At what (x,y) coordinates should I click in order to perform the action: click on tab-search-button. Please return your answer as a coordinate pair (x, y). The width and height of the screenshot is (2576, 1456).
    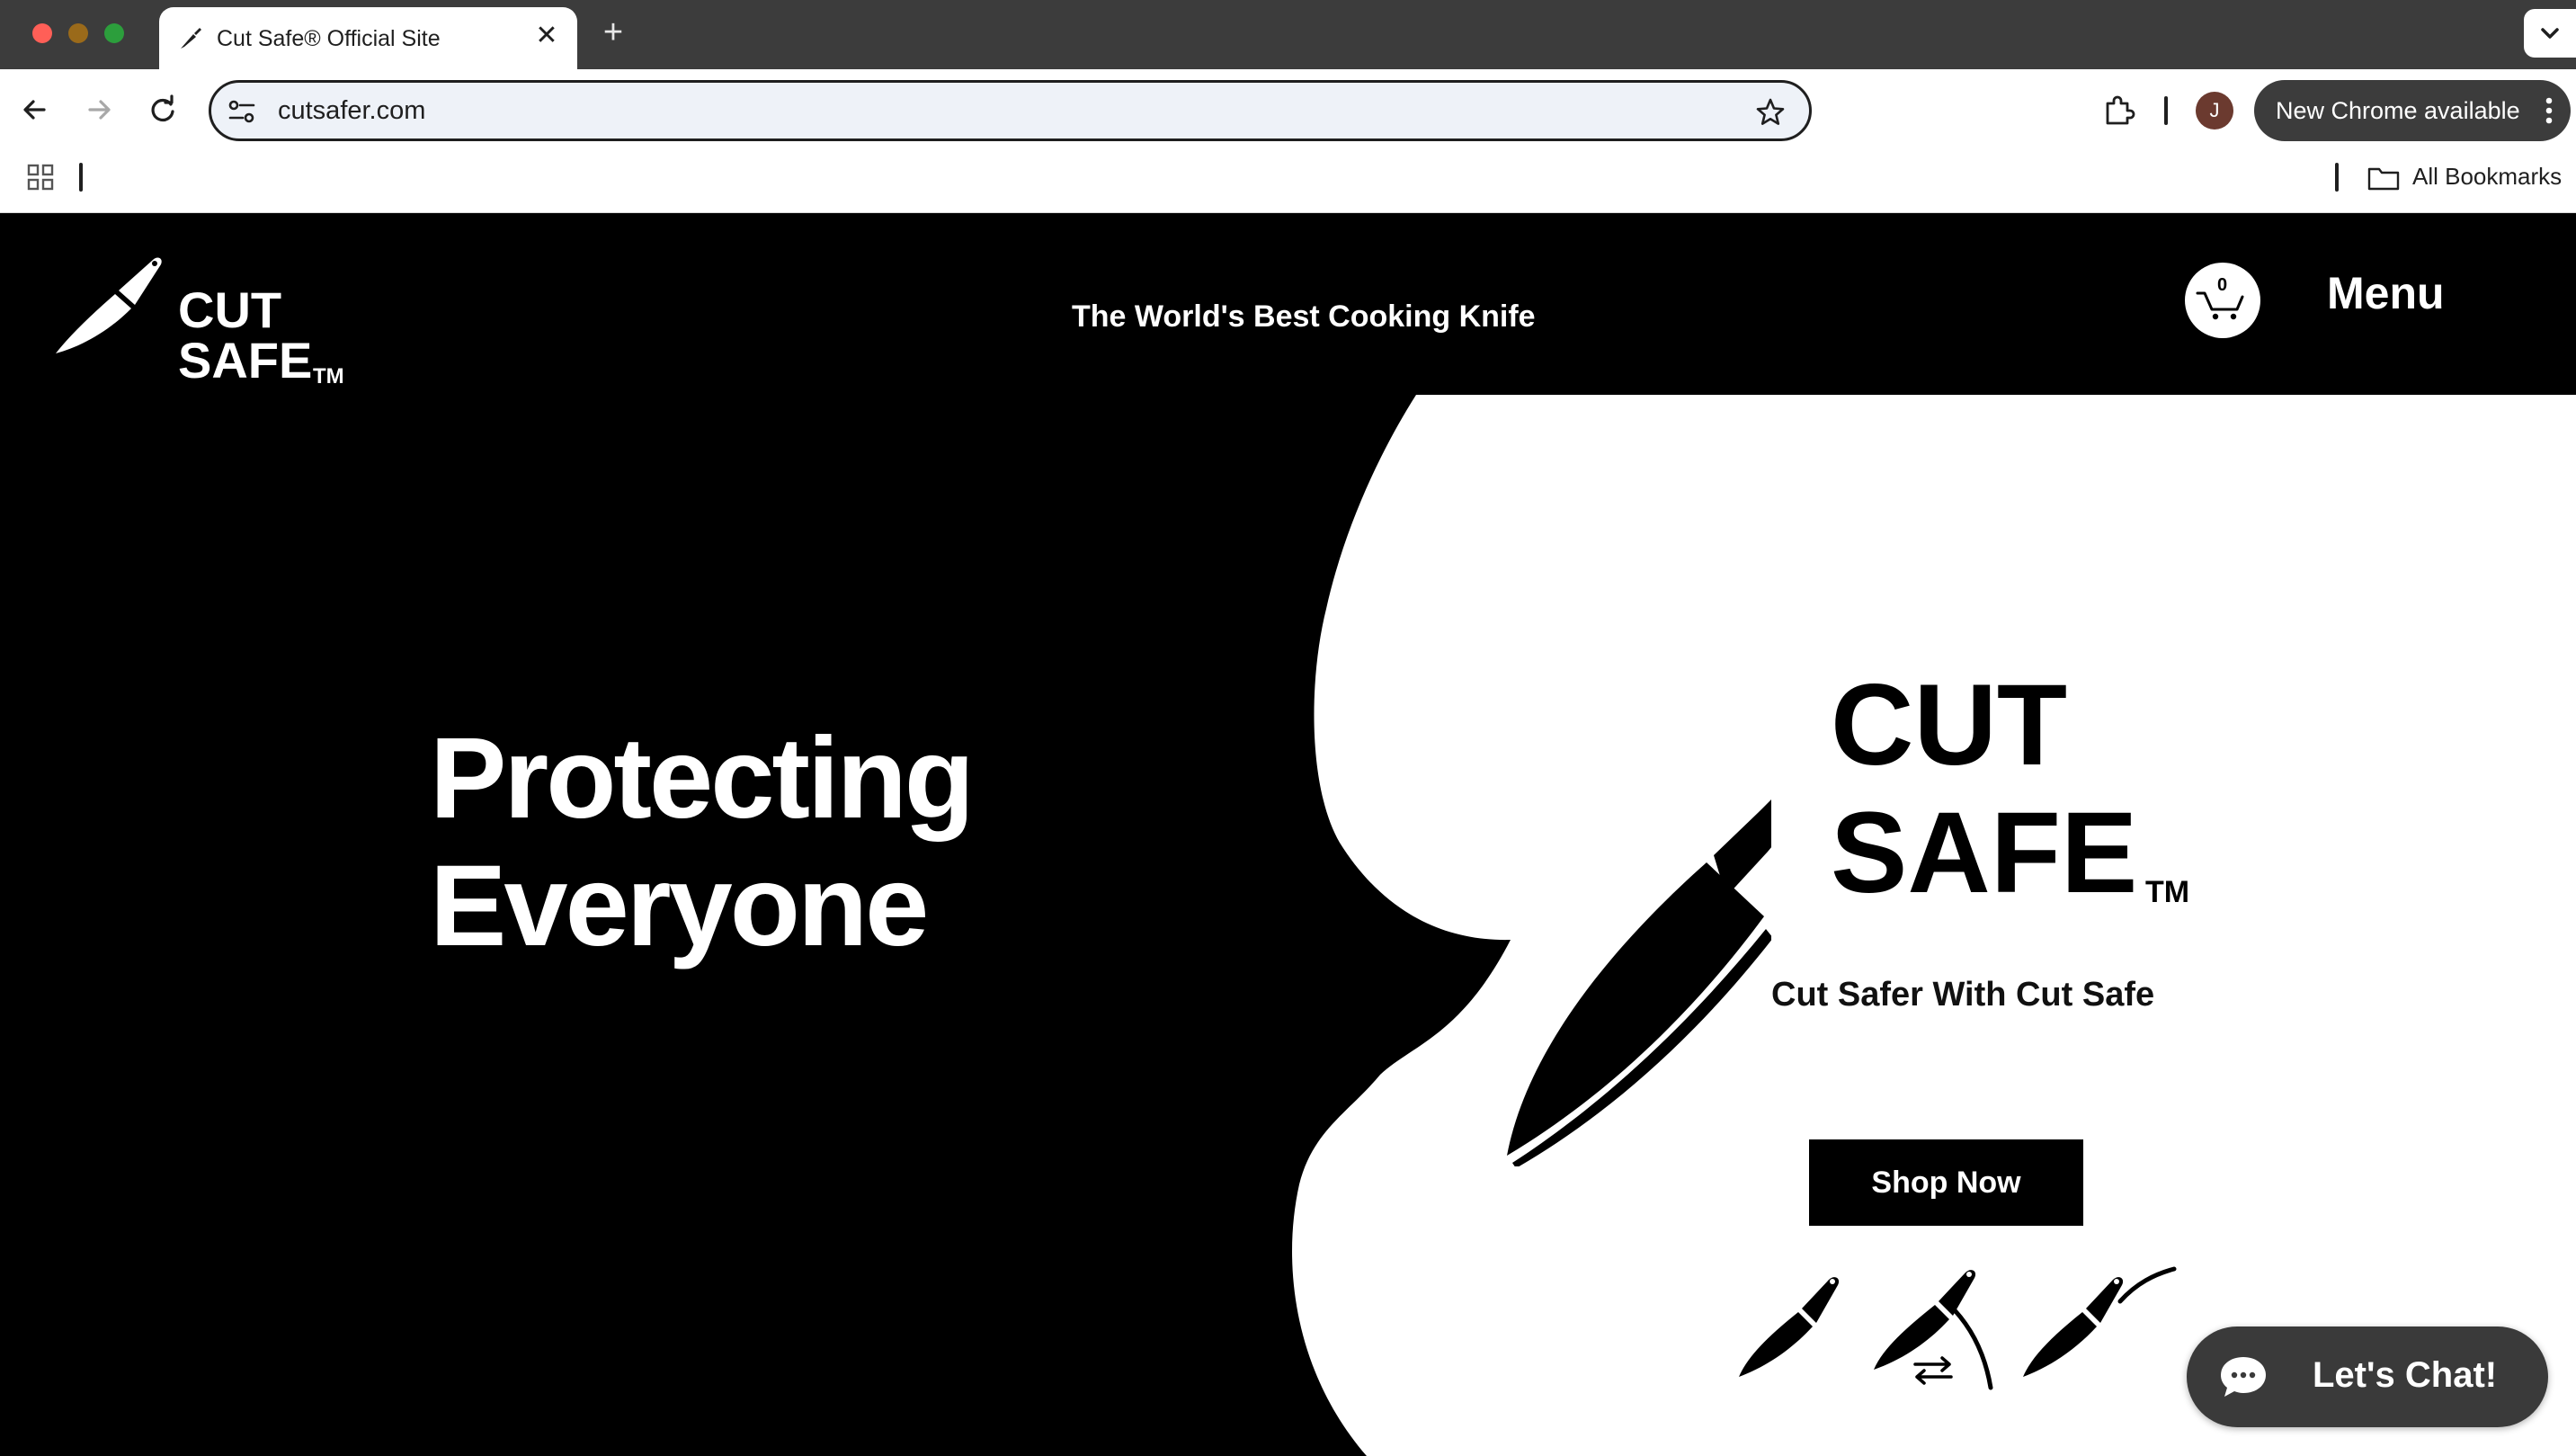
    Looking at the image, I should click on (2550, 34).